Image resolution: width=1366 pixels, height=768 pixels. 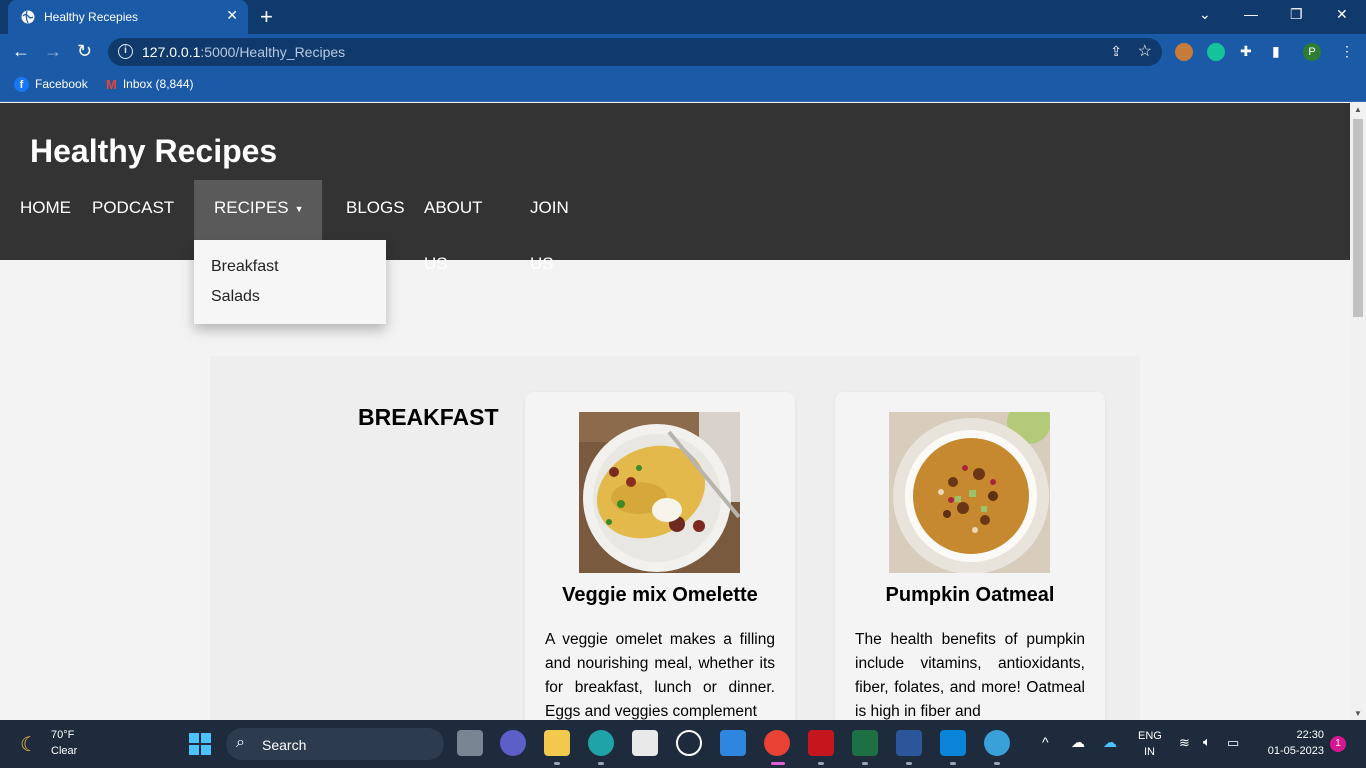 What do you see at coordinates (1296, 14) in the screenshot?
I see `restore-button: ❐` at bounding box center [1296, 14].